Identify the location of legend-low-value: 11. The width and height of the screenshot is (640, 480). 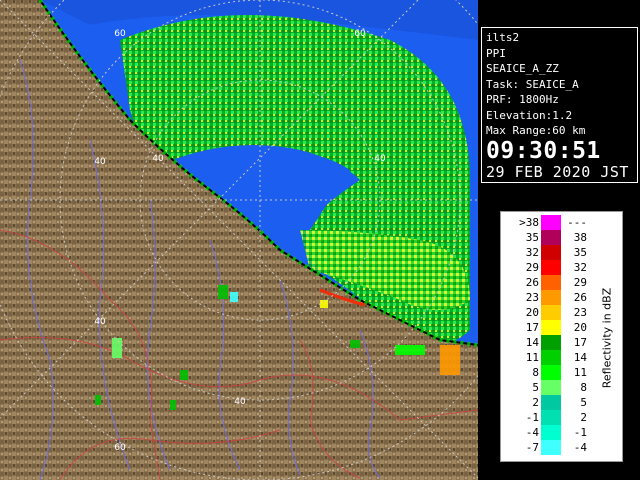
(532, 357).